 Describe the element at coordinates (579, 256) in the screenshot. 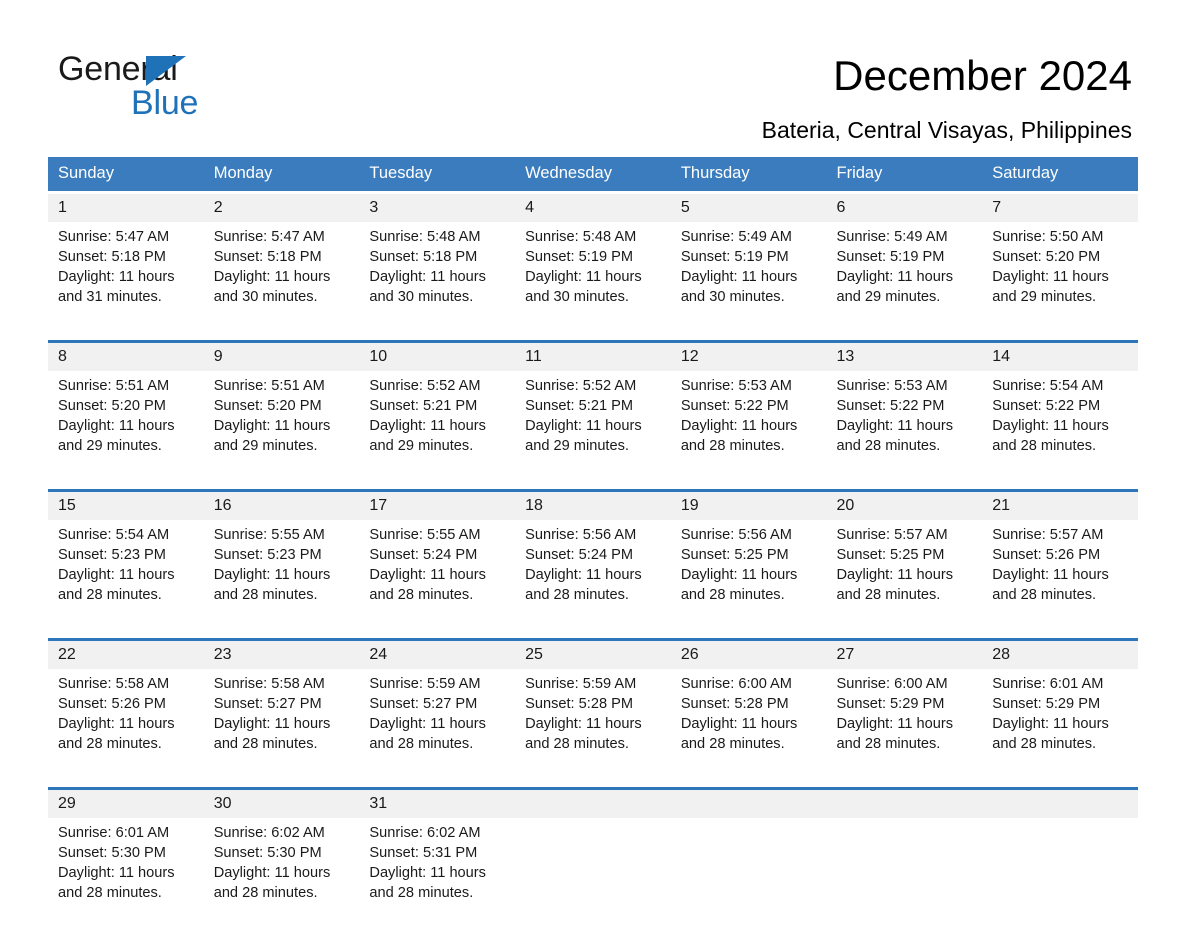

I see `sunset-text: Sunset: 5:19 PM` at that location.